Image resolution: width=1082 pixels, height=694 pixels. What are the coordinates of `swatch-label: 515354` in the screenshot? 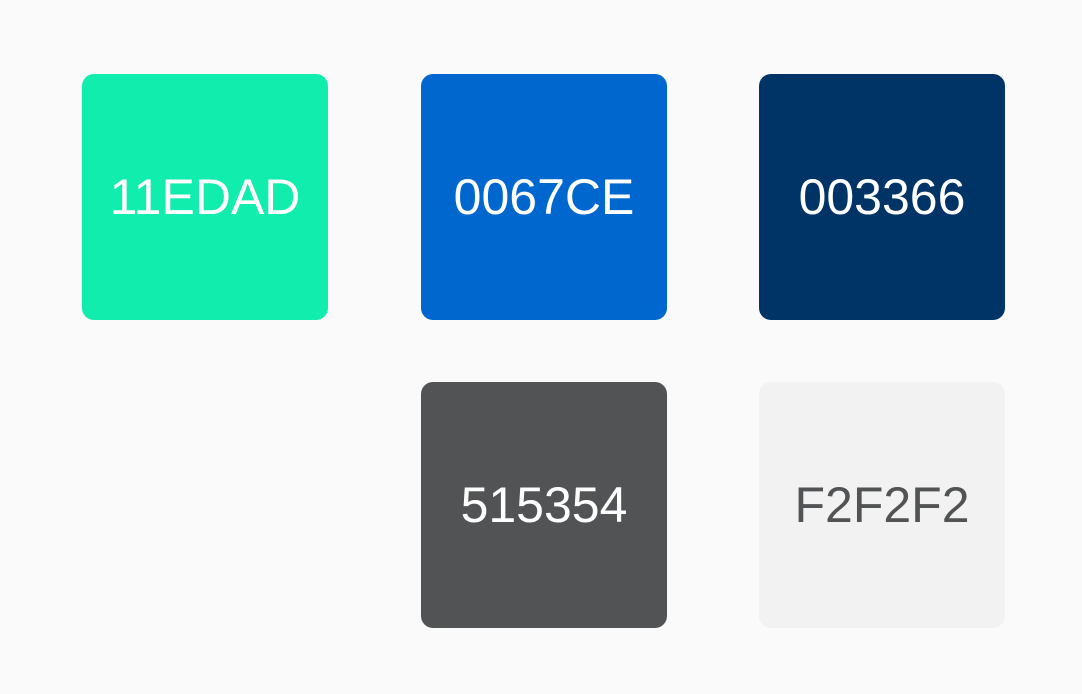 It's located at (544, 505).